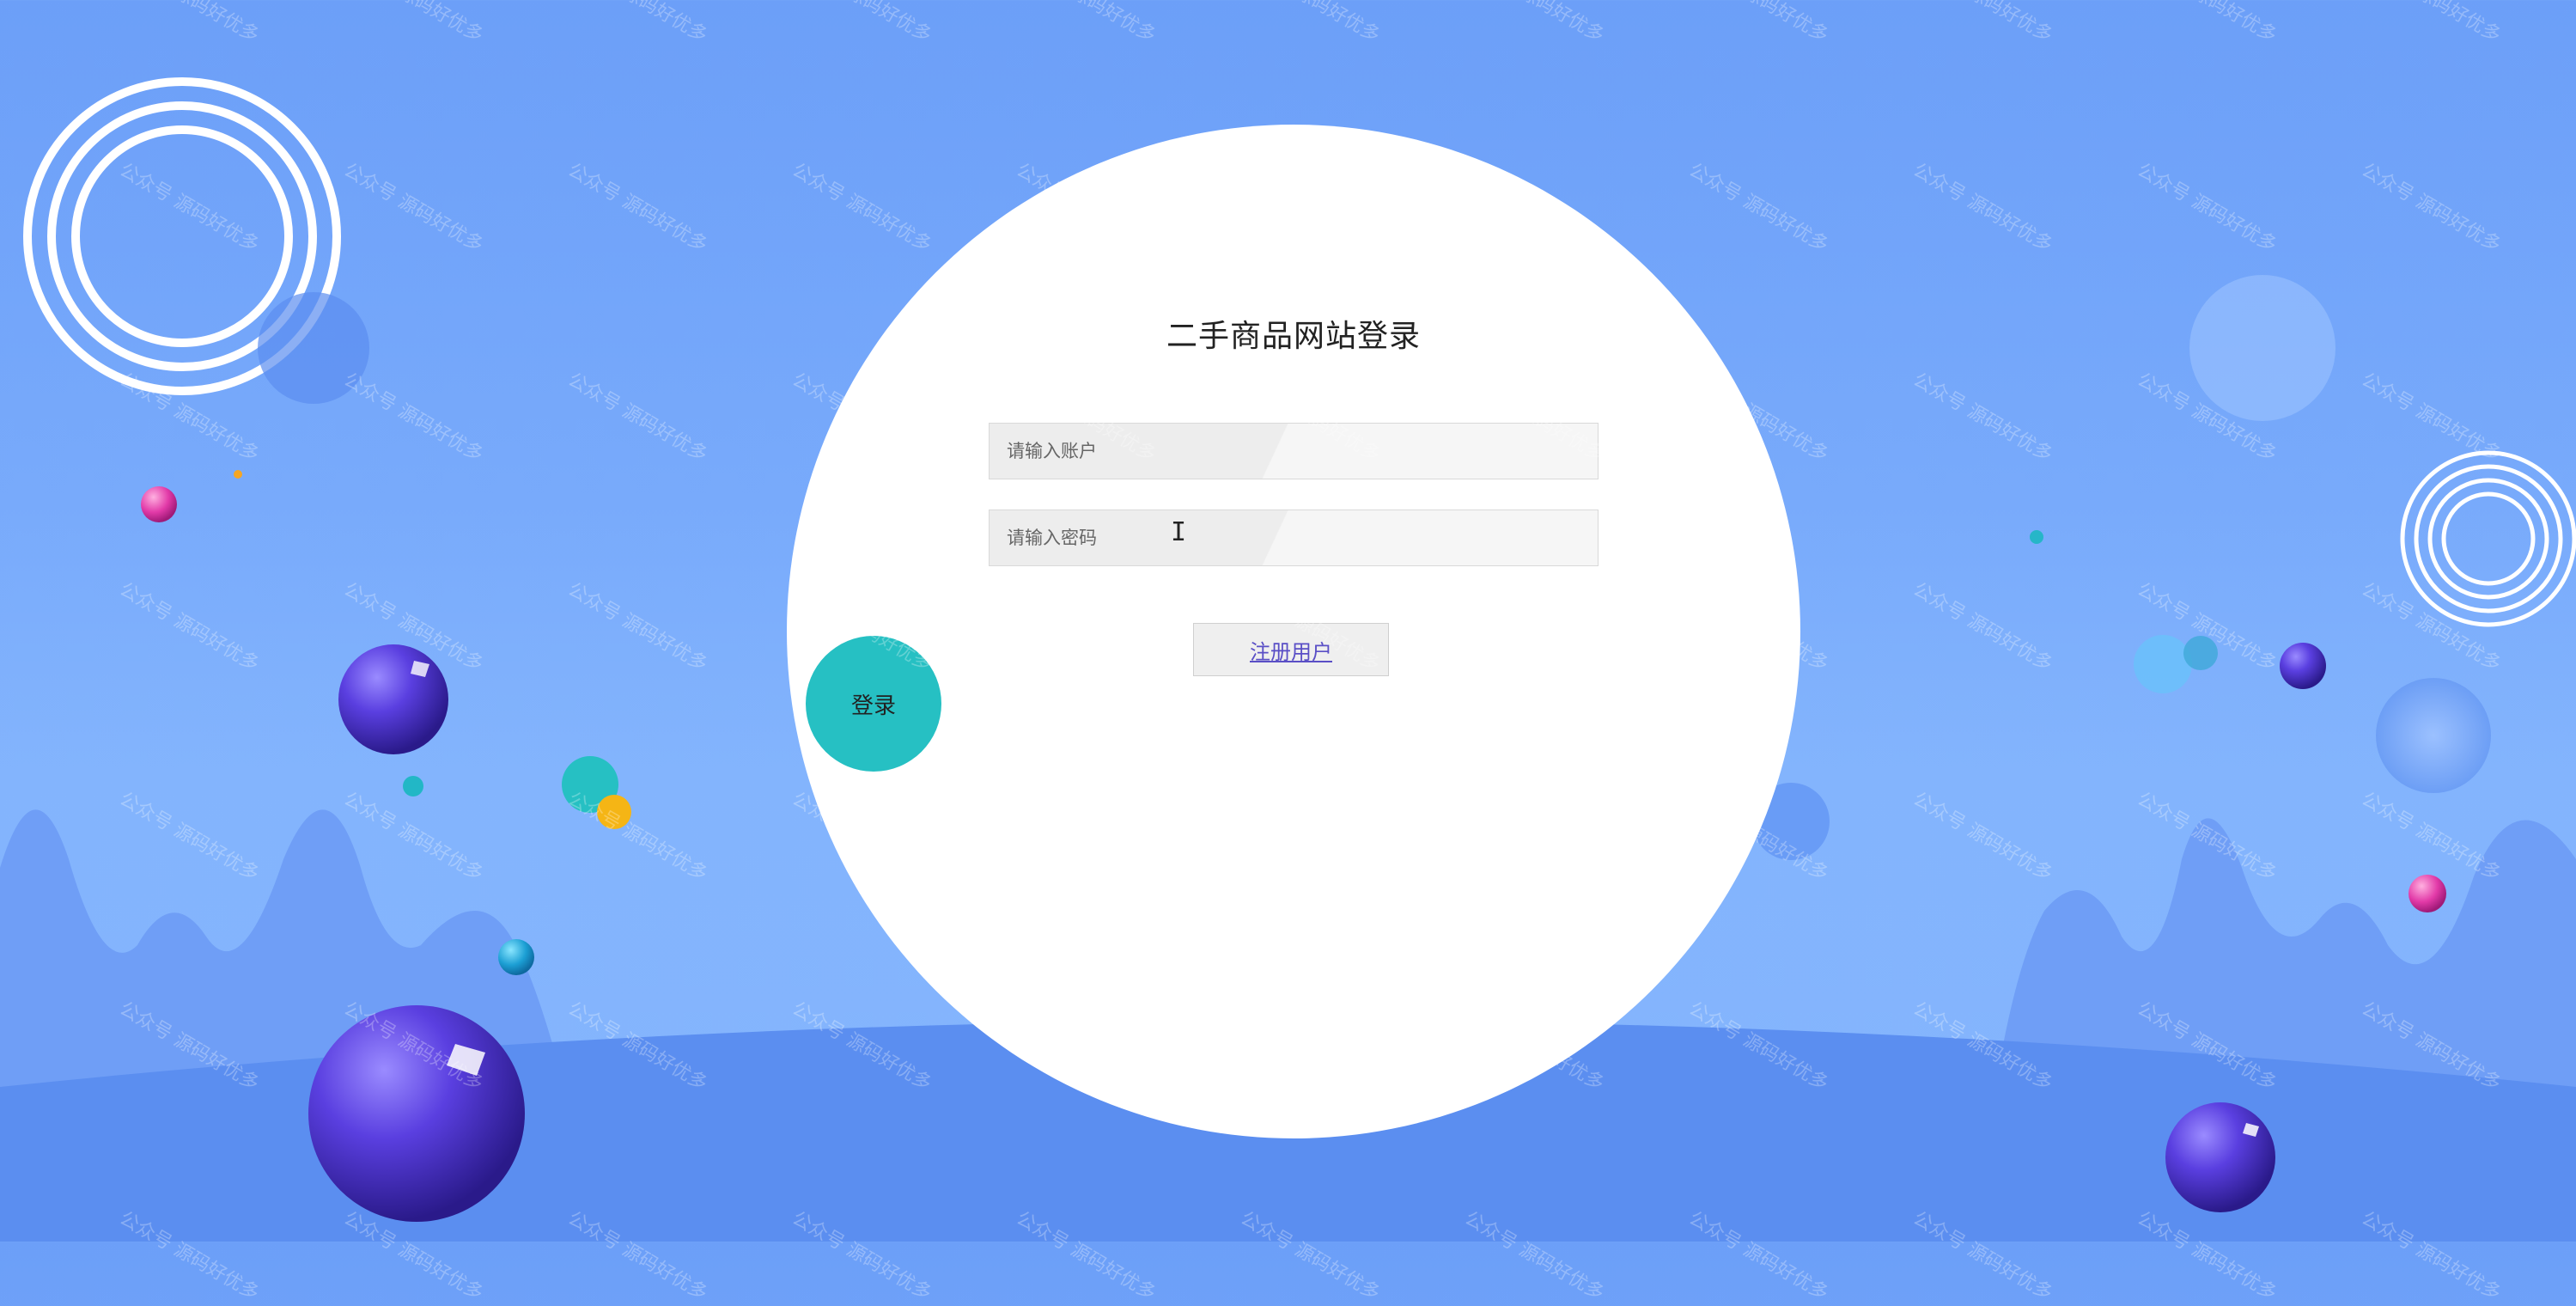 This screenshot has width=2576, height=1306. I want to click on account-field, so click(1294, 451).